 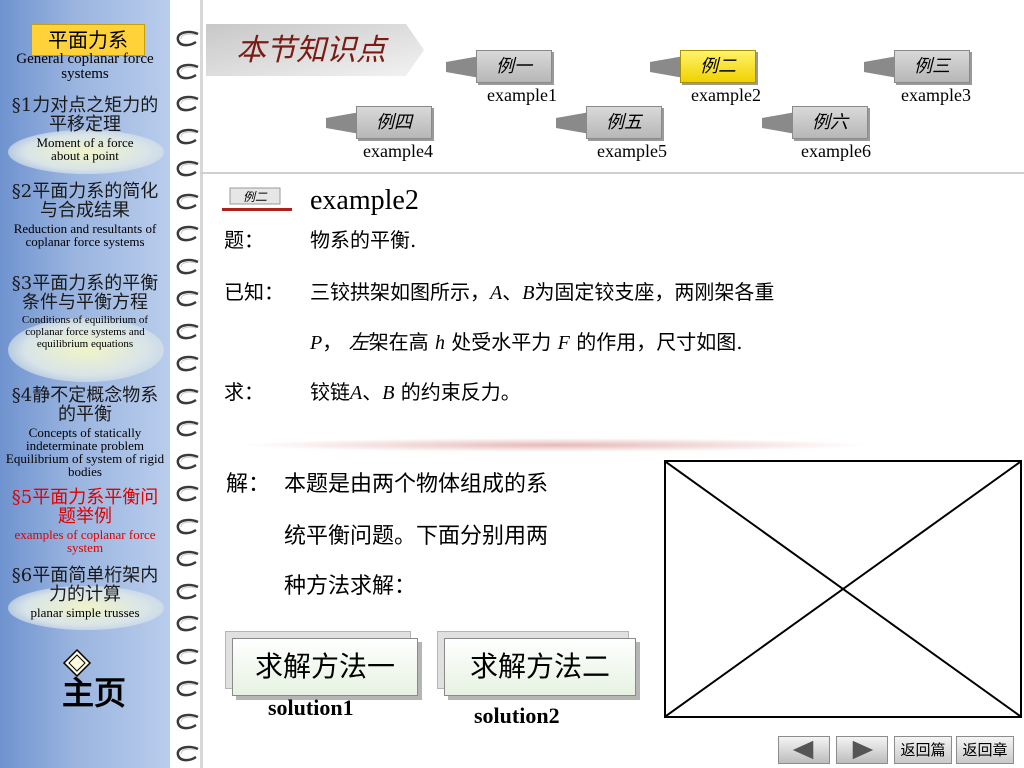 What do you see at coordinates (363, 240) in the screenshot?
I see `question-text: 物系的平衡.` at bounding box center [363, 240].